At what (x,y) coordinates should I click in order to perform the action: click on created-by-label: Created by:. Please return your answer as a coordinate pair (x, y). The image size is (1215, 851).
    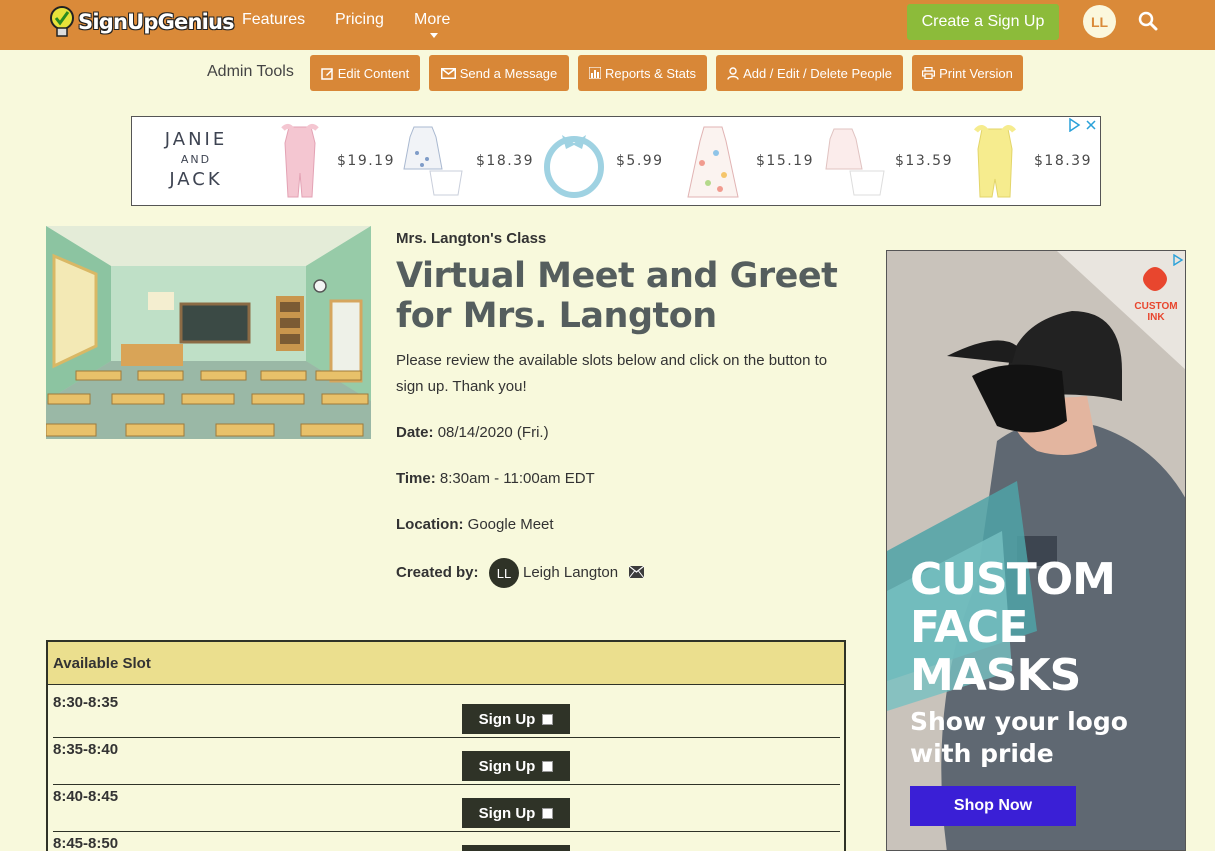
    Looking at the image, I should click on (437, 572).